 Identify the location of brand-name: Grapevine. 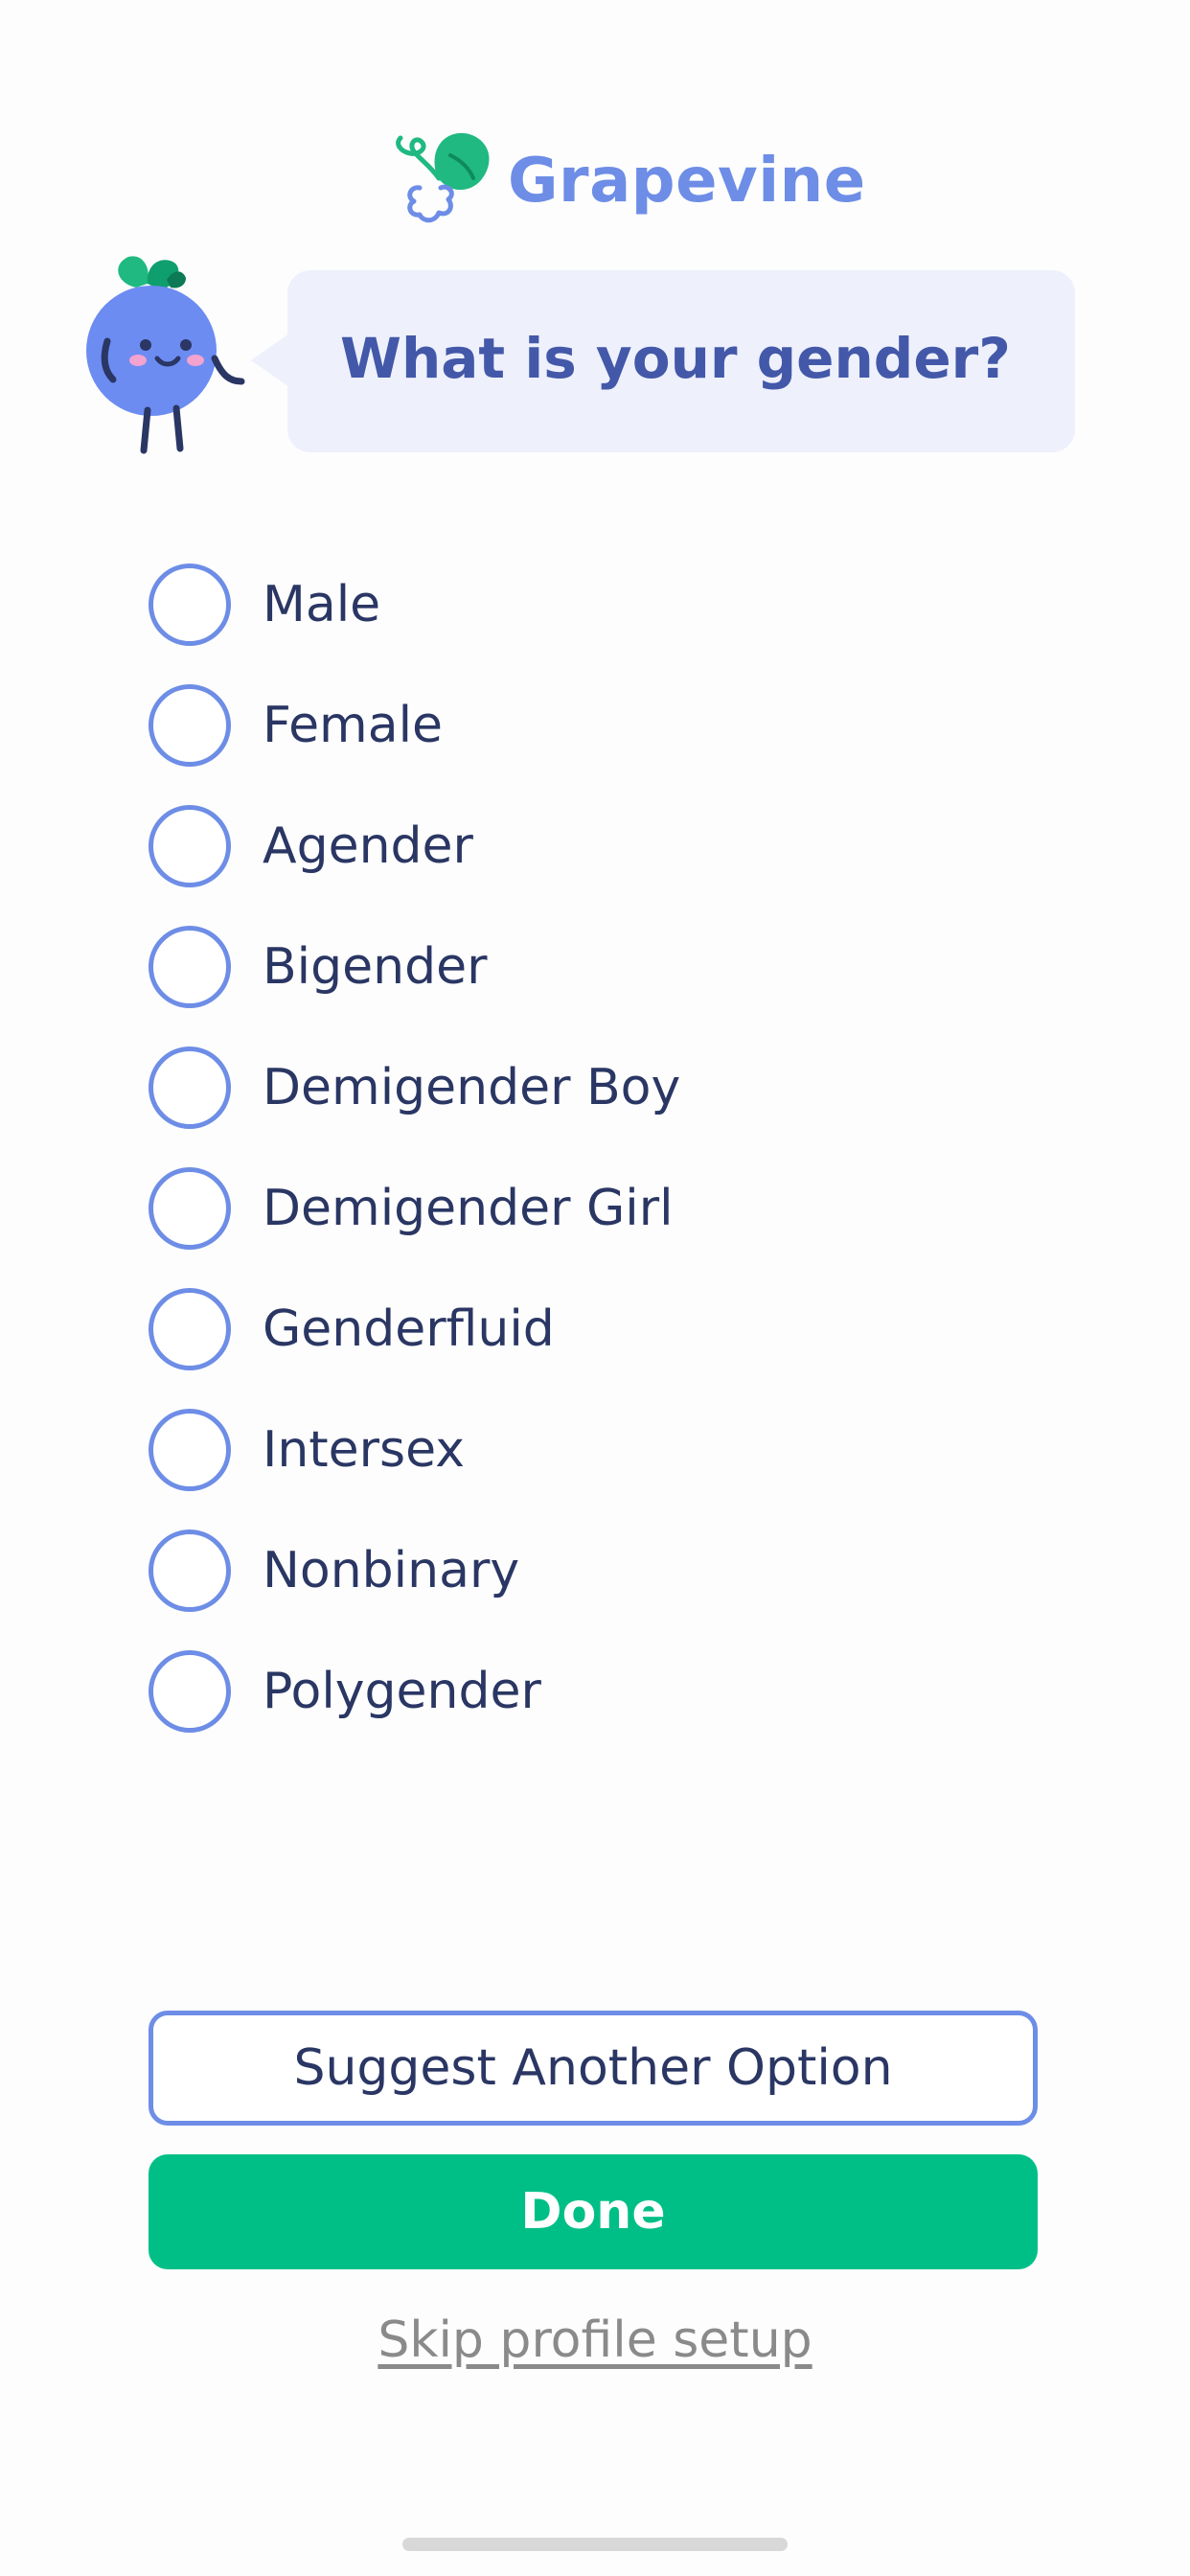
(687, 181).